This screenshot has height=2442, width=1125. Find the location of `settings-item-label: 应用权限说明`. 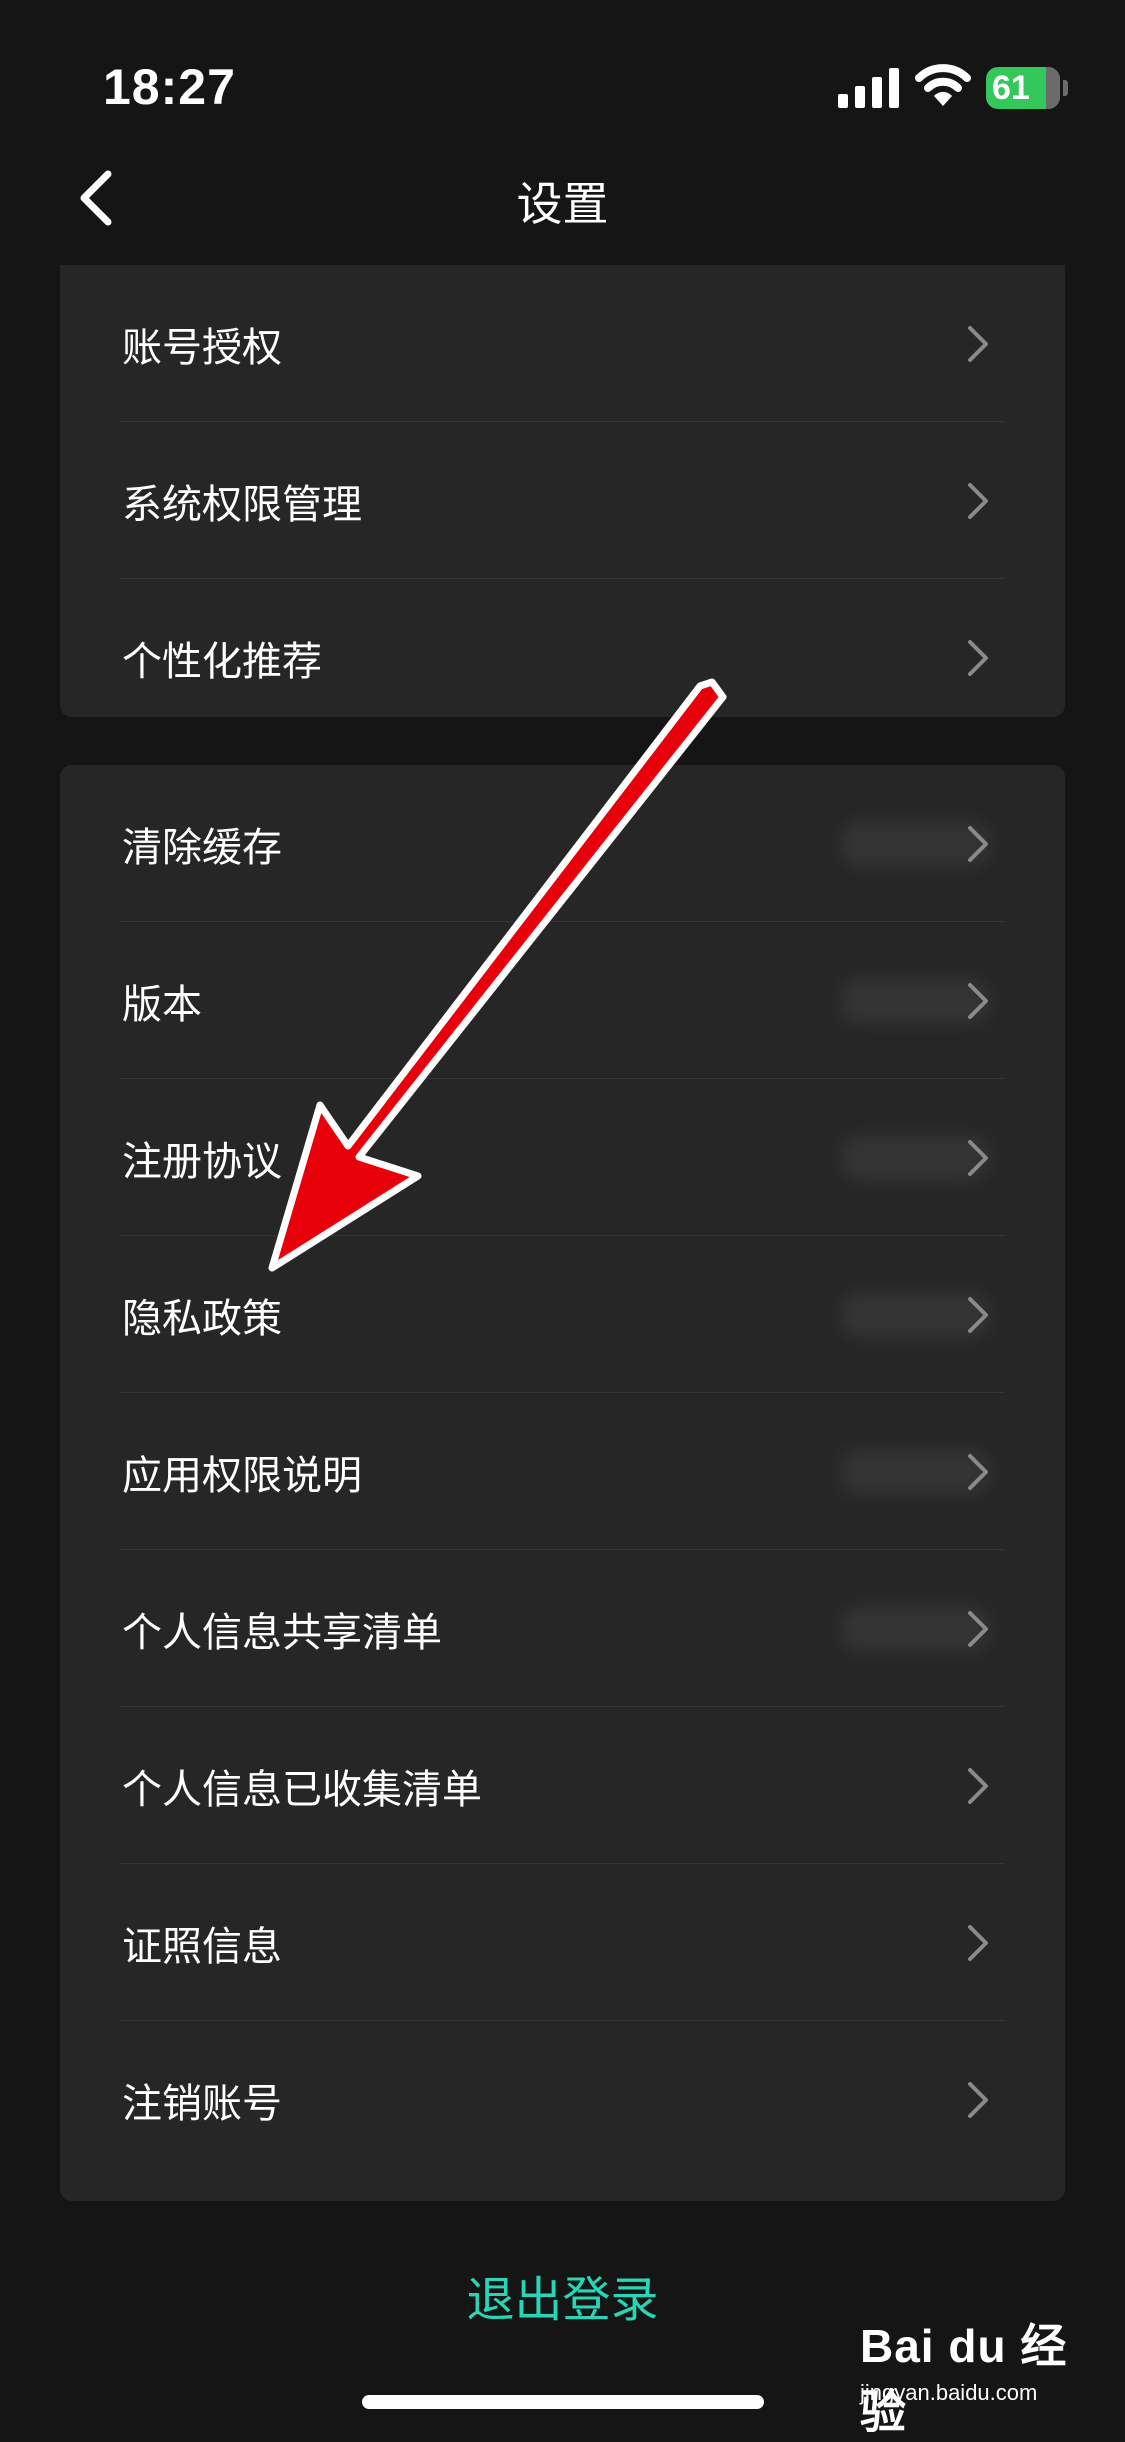

settings-item-label: 应用权限说明 is located at coordinates (242, 1475).